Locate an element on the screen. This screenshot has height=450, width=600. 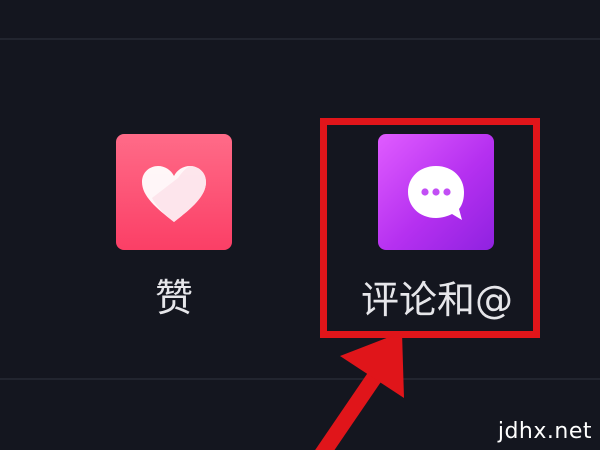
watermark-text: jdhx.net is located at coordinates (544, 431).